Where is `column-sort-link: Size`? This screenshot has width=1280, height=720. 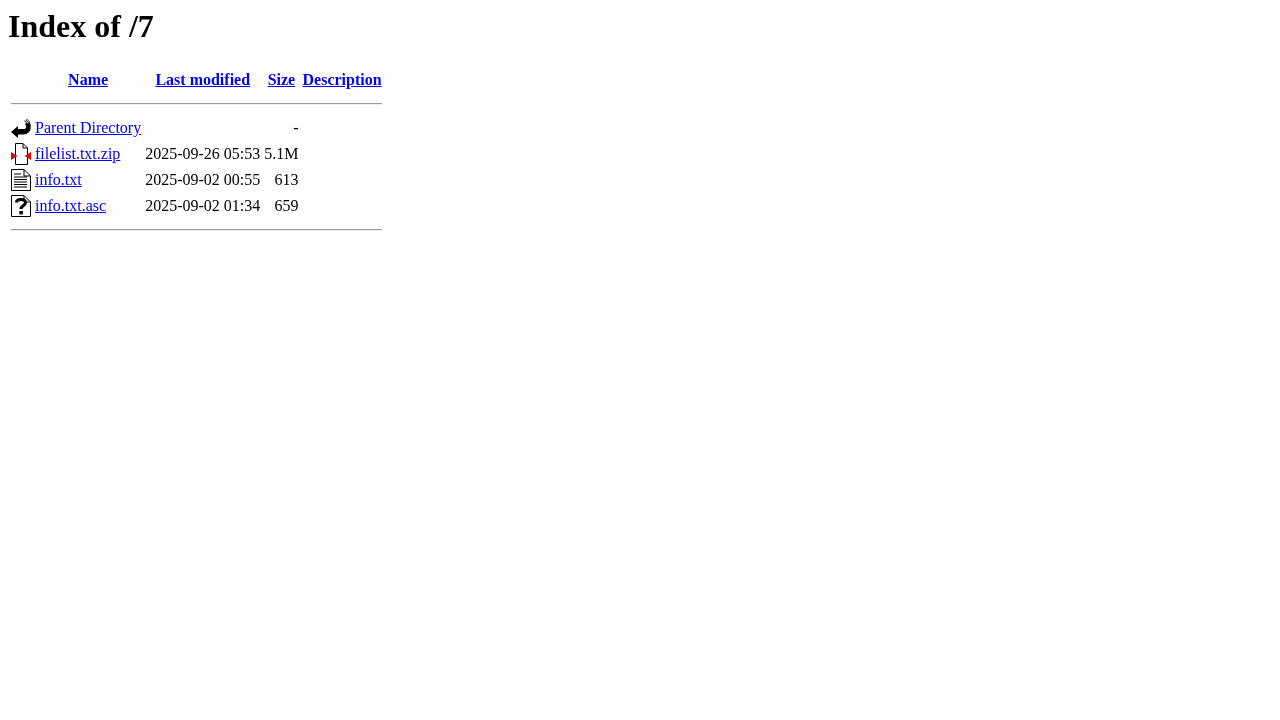 column-sort-link: Size is located at coordinates (281, 79).